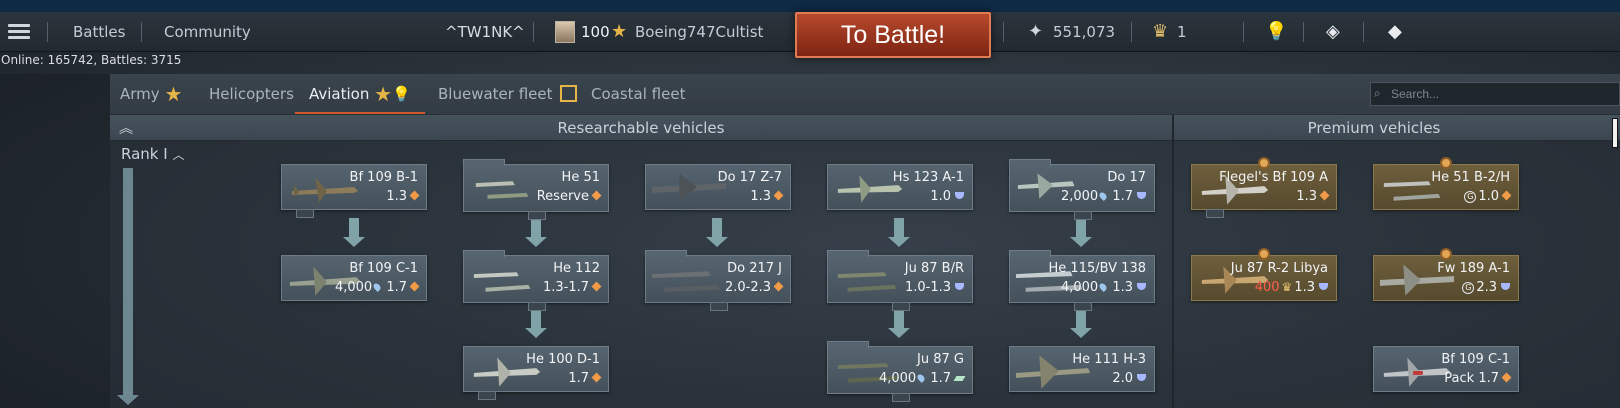 This screenshot has width=1620, height=408. I want to click on tab-helicopters: Helicopters, so click(251, 94).